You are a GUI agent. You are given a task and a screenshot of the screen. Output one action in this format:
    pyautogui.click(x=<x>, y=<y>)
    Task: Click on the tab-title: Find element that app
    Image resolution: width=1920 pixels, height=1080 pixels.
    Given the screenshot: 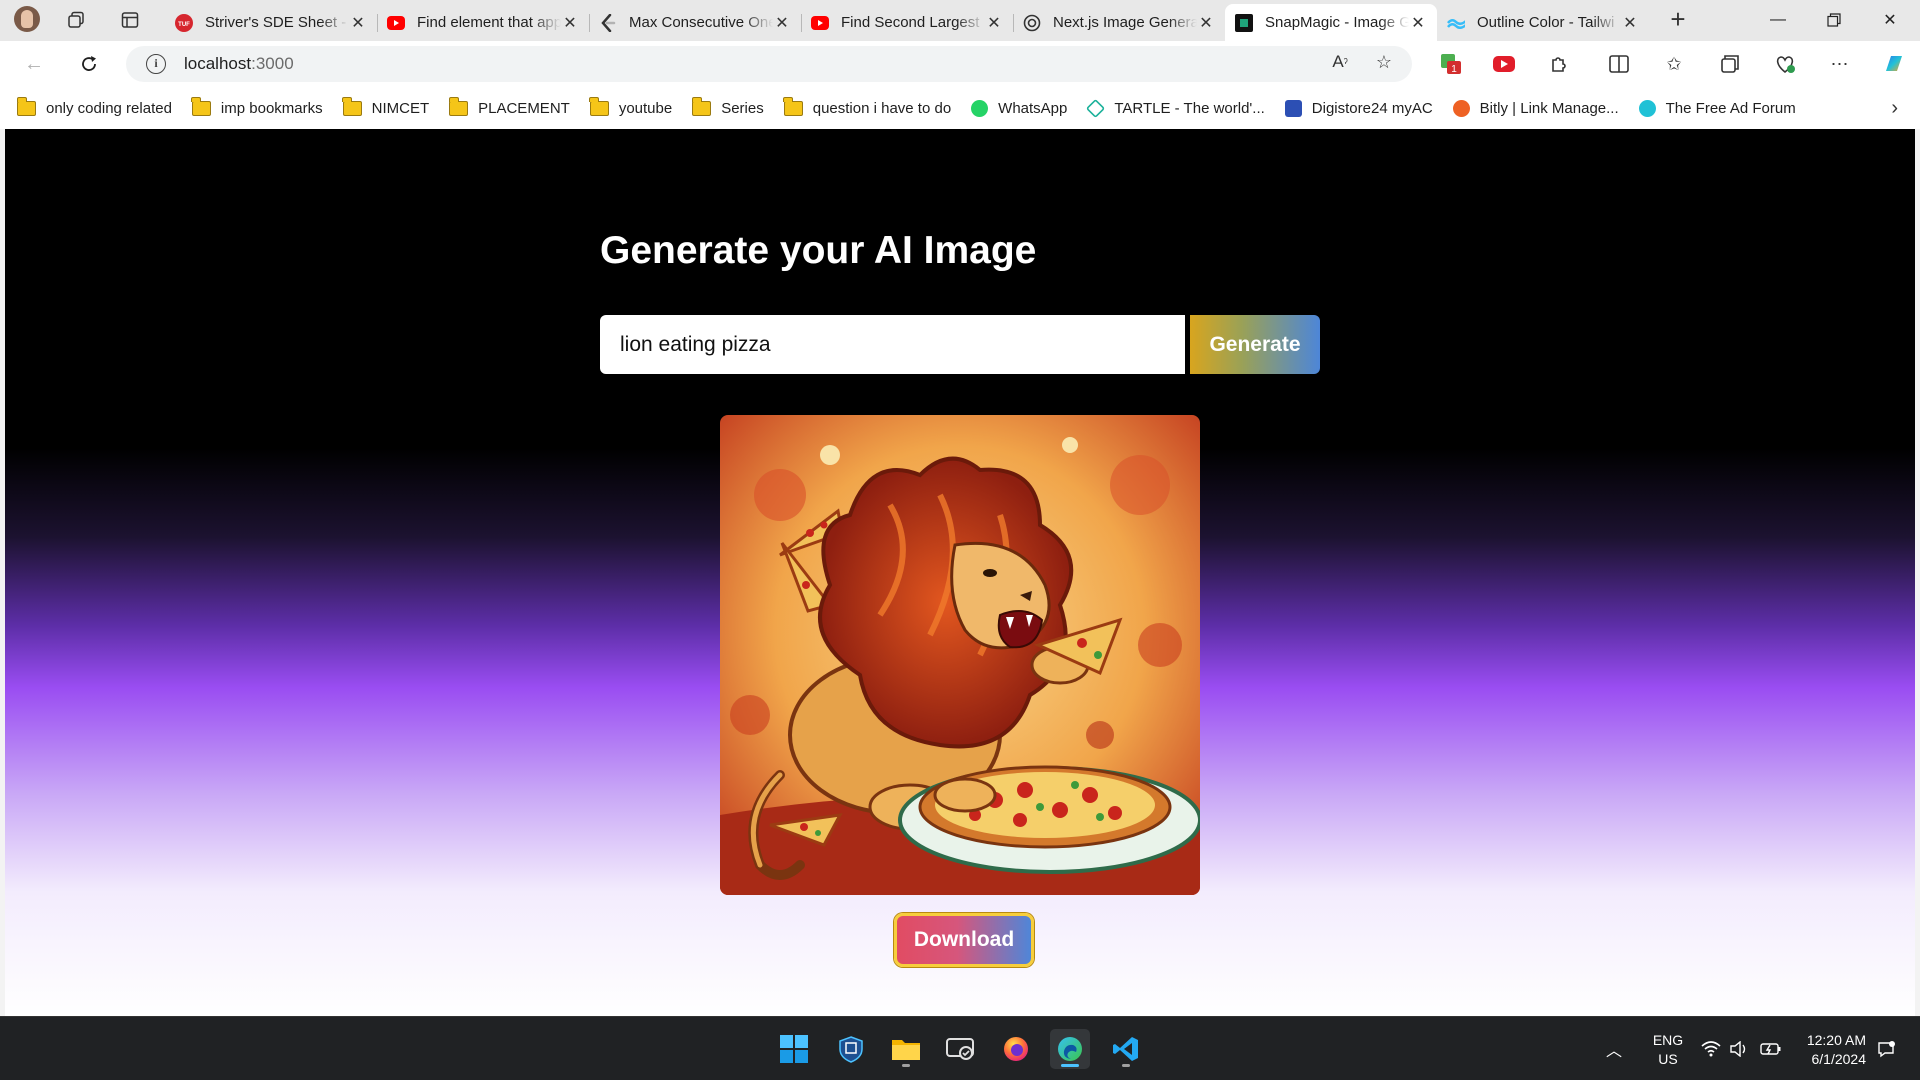 What is the action you would take?
    pyautogui.click(x=489, y=22)
    